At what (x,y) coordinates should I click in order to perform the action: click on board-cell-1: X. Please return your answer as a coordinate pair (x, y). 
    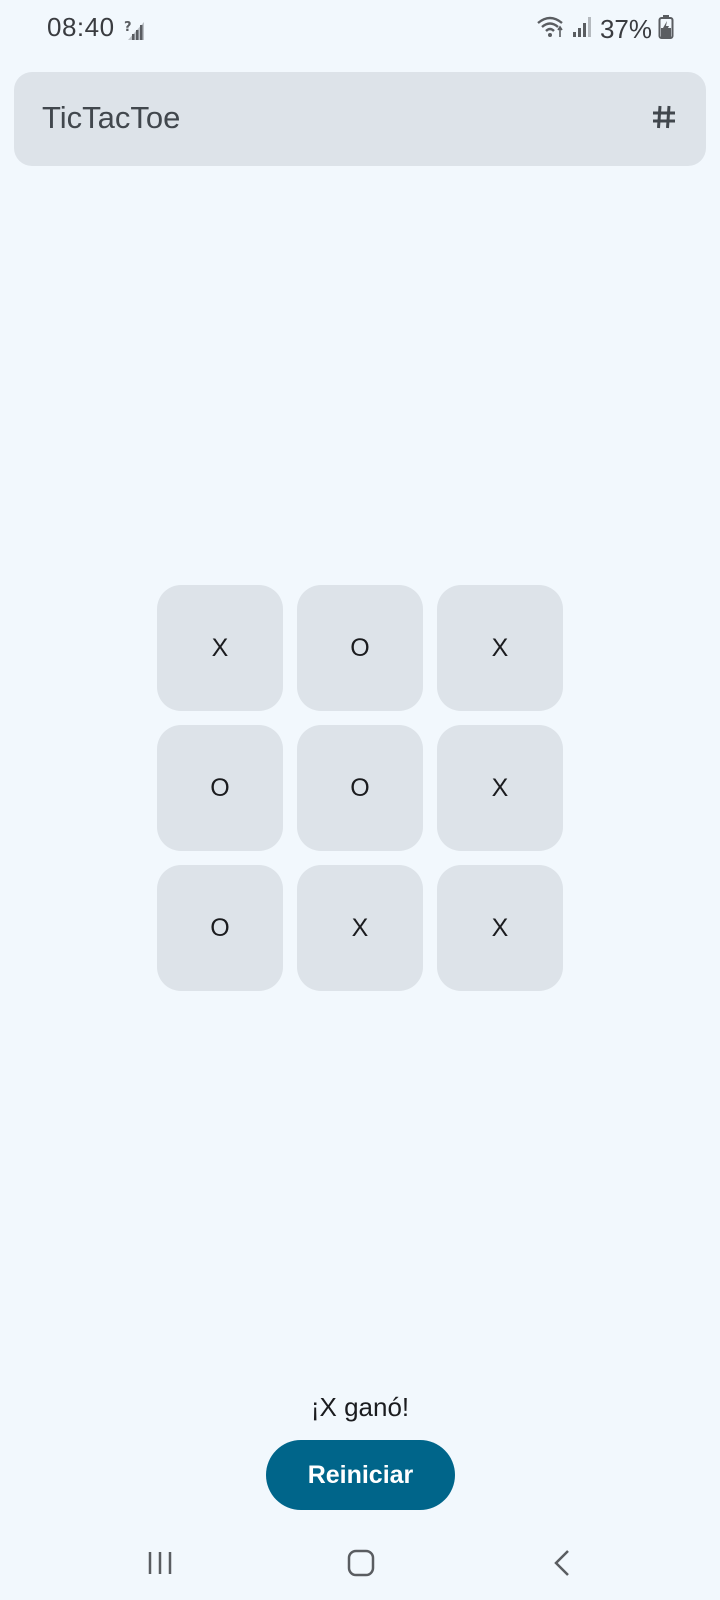
    Looking at the image, I should click on (220, 648).